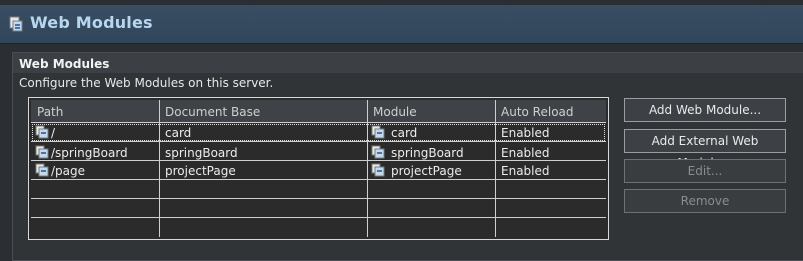 This screenshot has width=803, height=261. Describe the element at coordinates (50, 112) in the screenshot. I see `column-header-path: Path` at that location.